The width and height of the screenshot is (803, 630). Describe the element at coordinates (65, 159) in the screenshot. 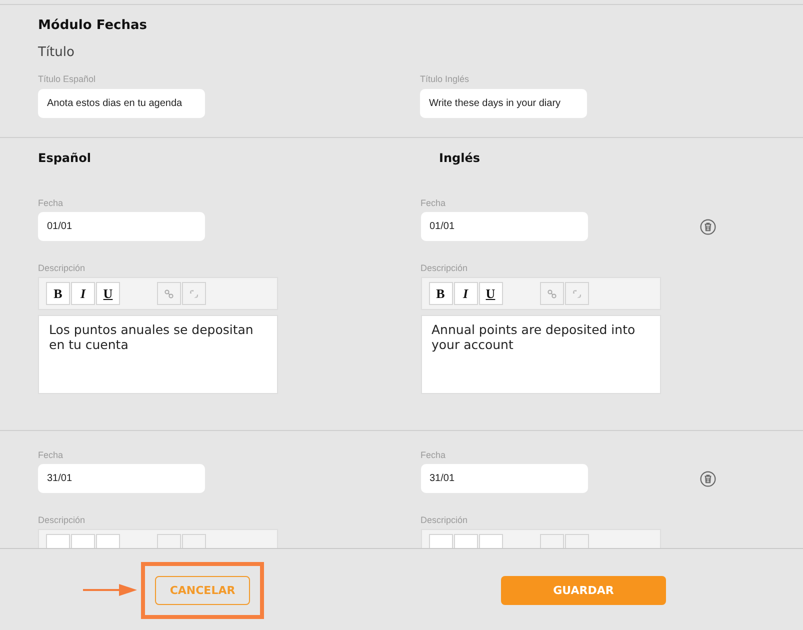

I see `column-heading: Español` at that location.